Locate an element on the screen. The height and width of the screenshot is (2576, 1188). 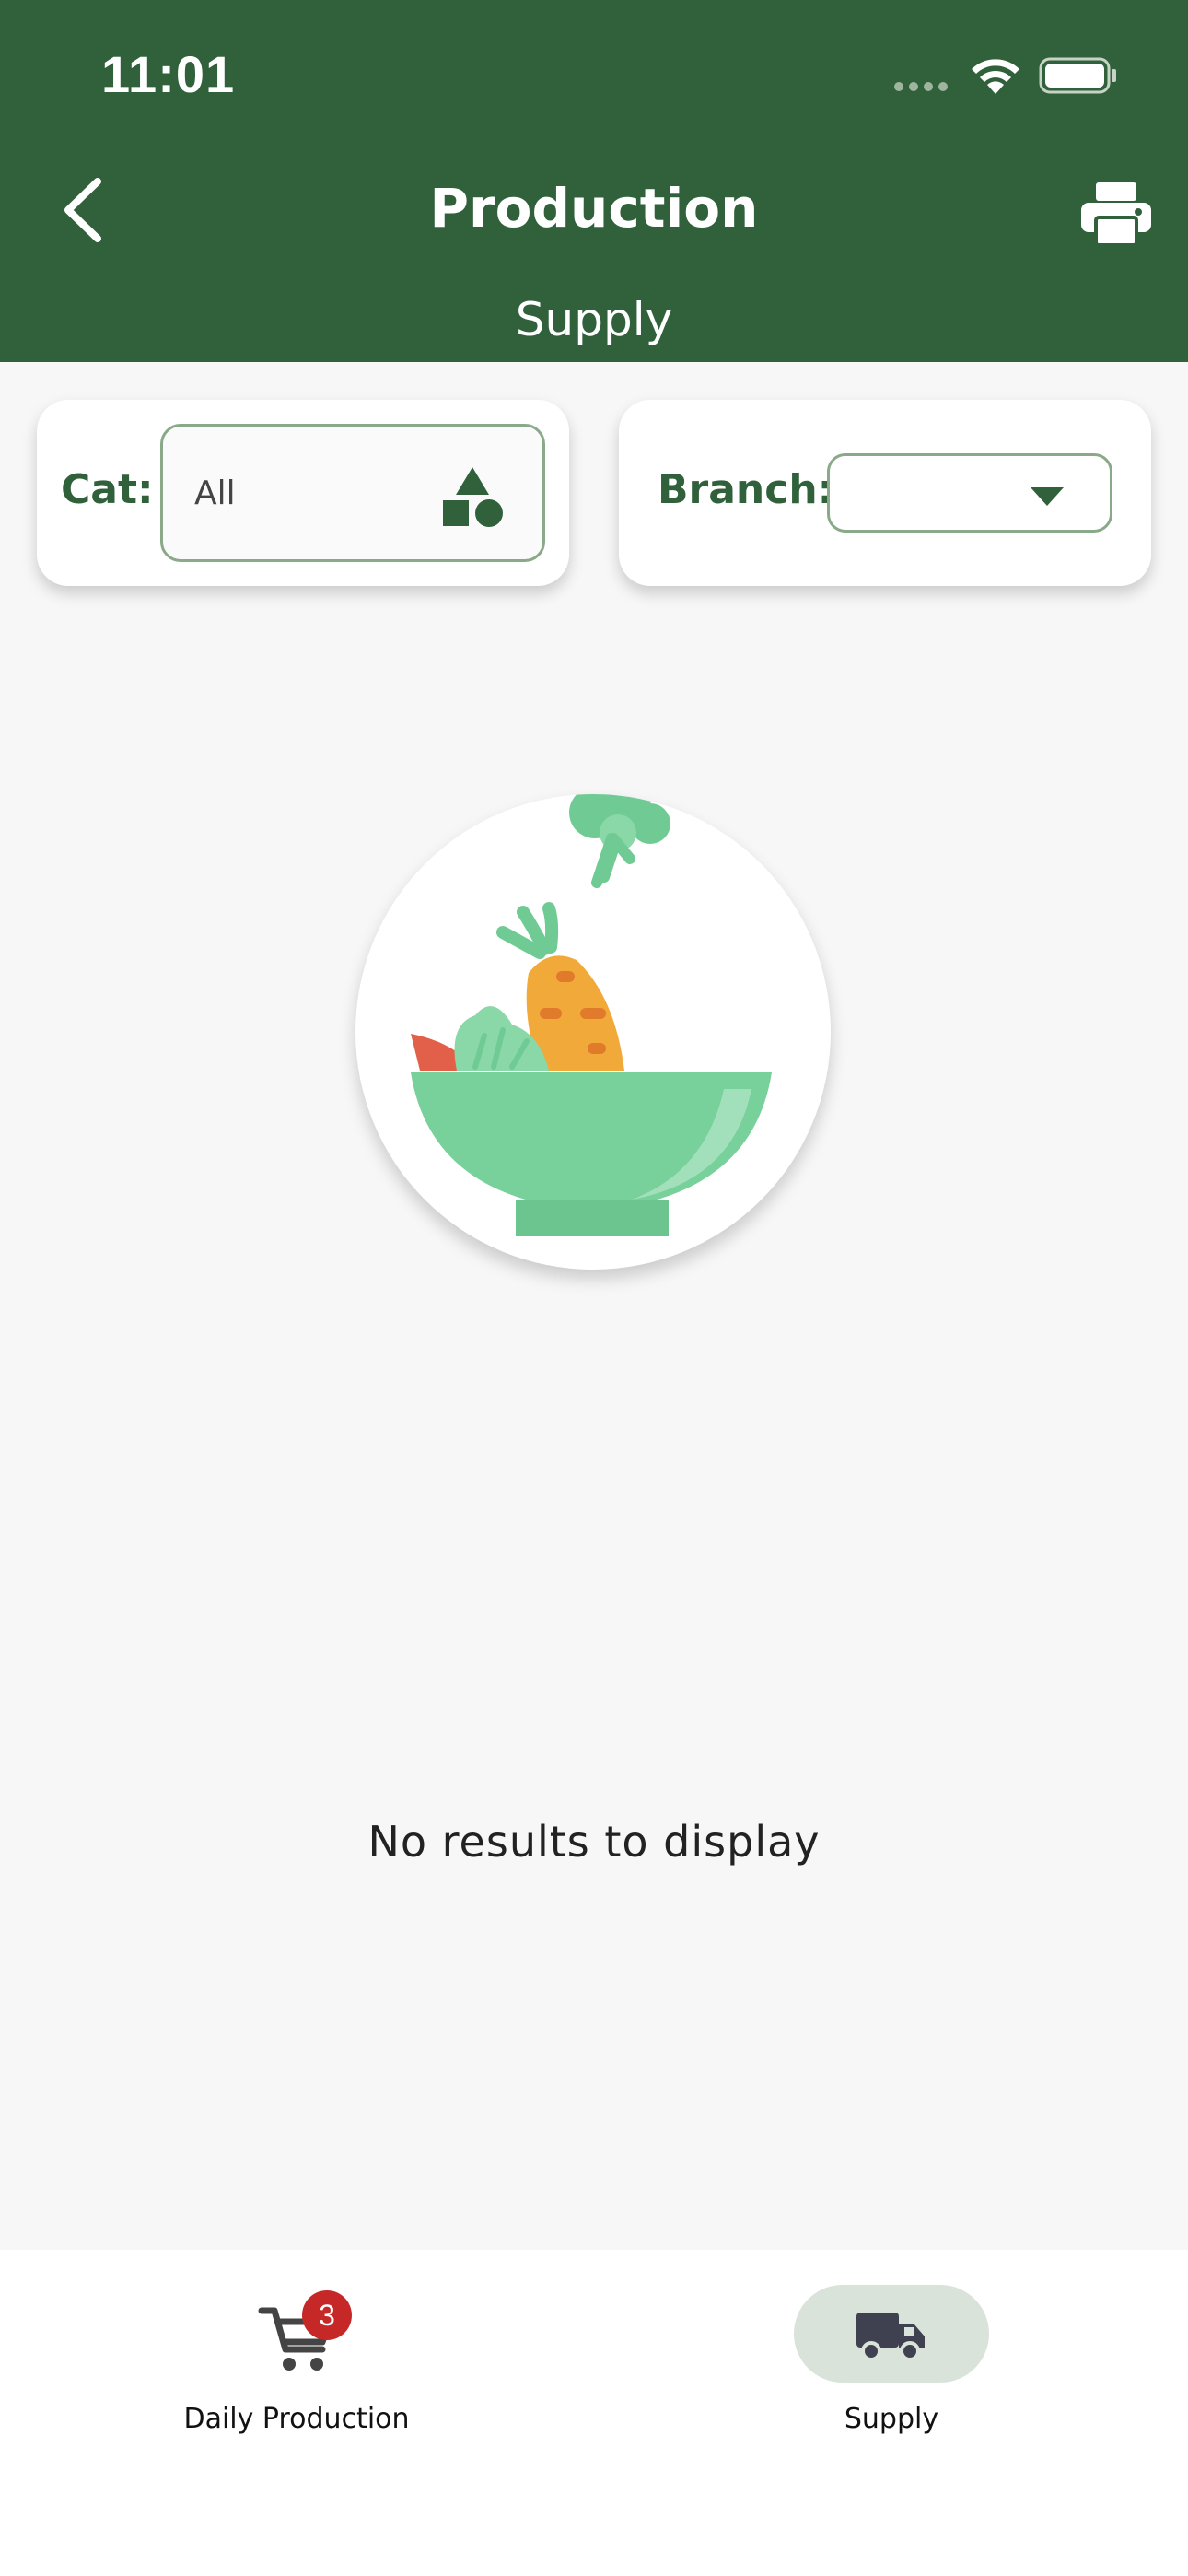
truck-icon is located at coordinates (890, 2337).